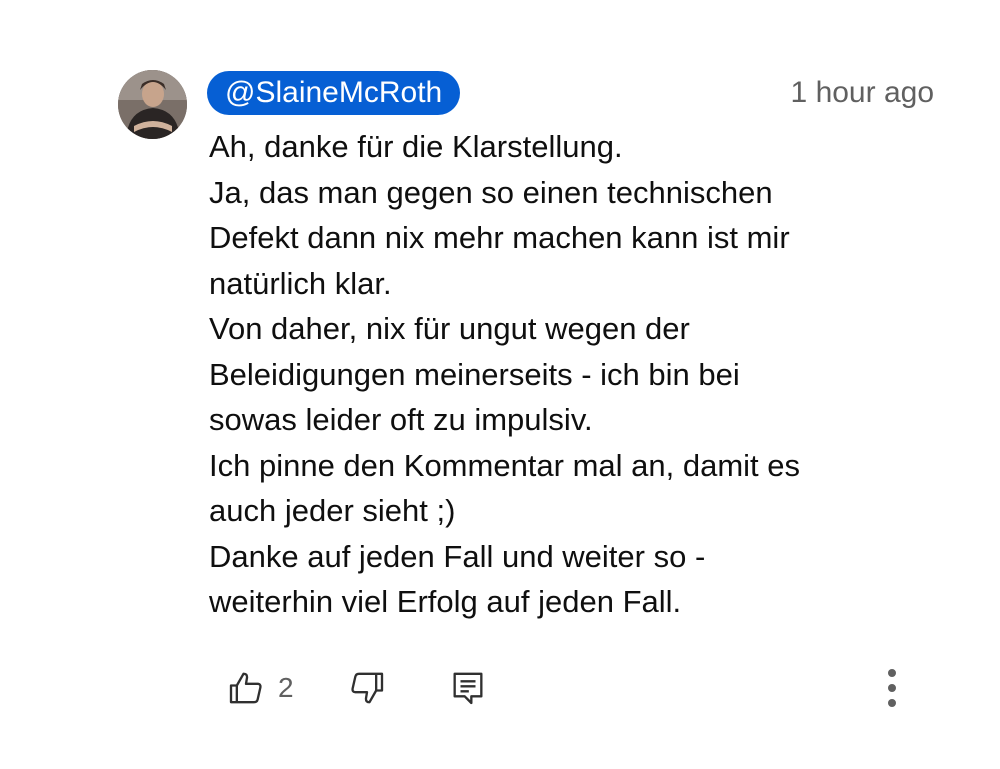  I want to click on more-vertical-icon, so click(892, 688).